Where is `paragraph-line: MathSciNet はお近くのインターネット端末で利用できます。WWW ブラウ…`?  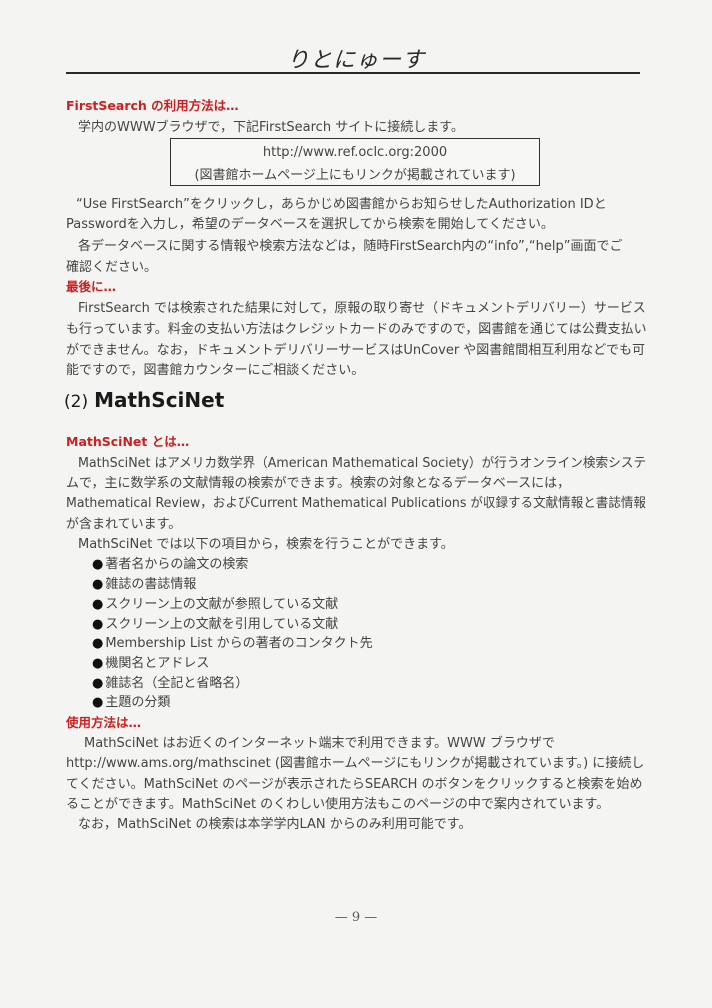 paragraph-line: MathSciNet はお近くのインターネット端末で利用できます。WWW ブラウ… is located at coordinates (319, 743).